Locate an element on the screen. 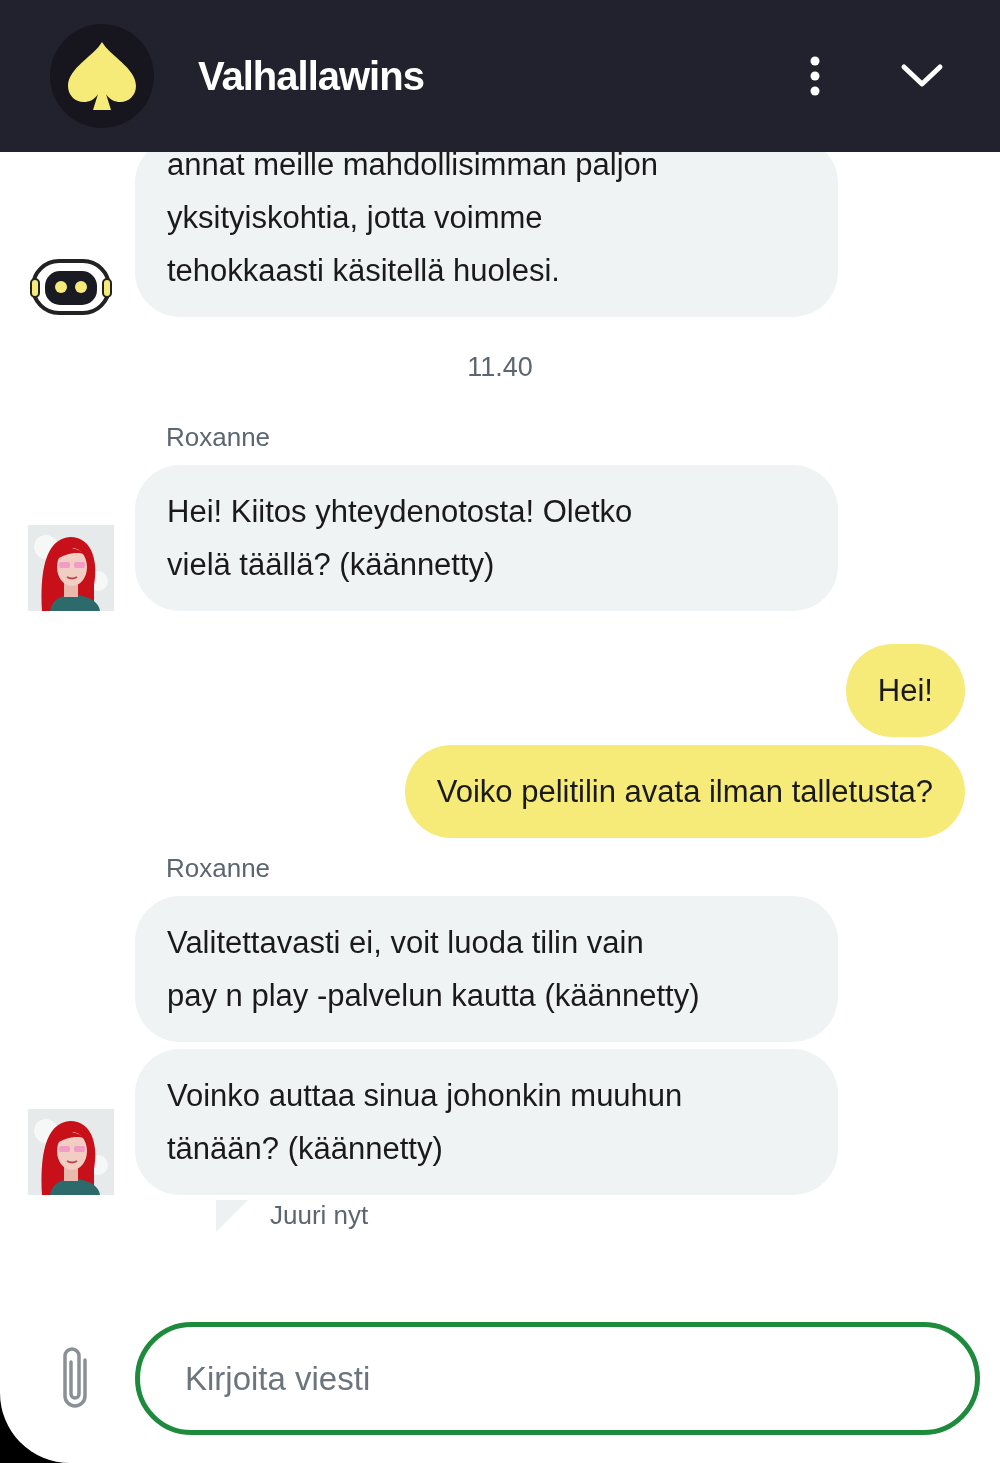 Image resolution: width=1000 pixels, height=1463 pixels. more-options-icon is located at coordinates (815, 76).